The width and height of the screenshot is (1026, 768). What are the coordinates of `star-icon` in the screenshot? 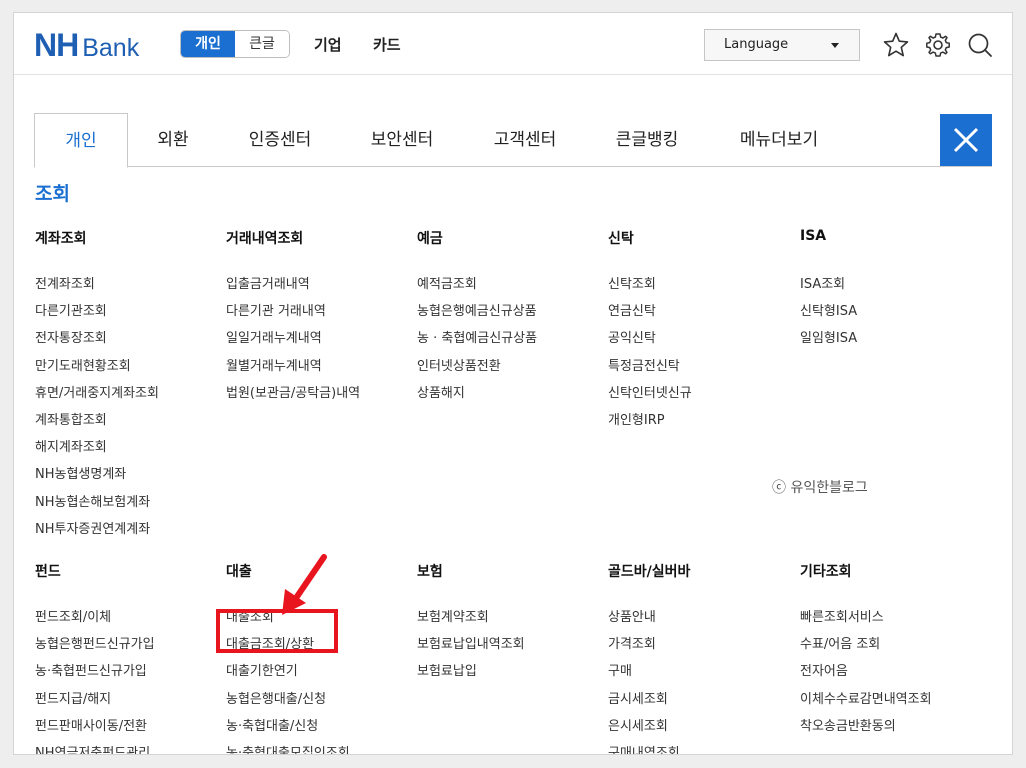 It's located at (896, 45).